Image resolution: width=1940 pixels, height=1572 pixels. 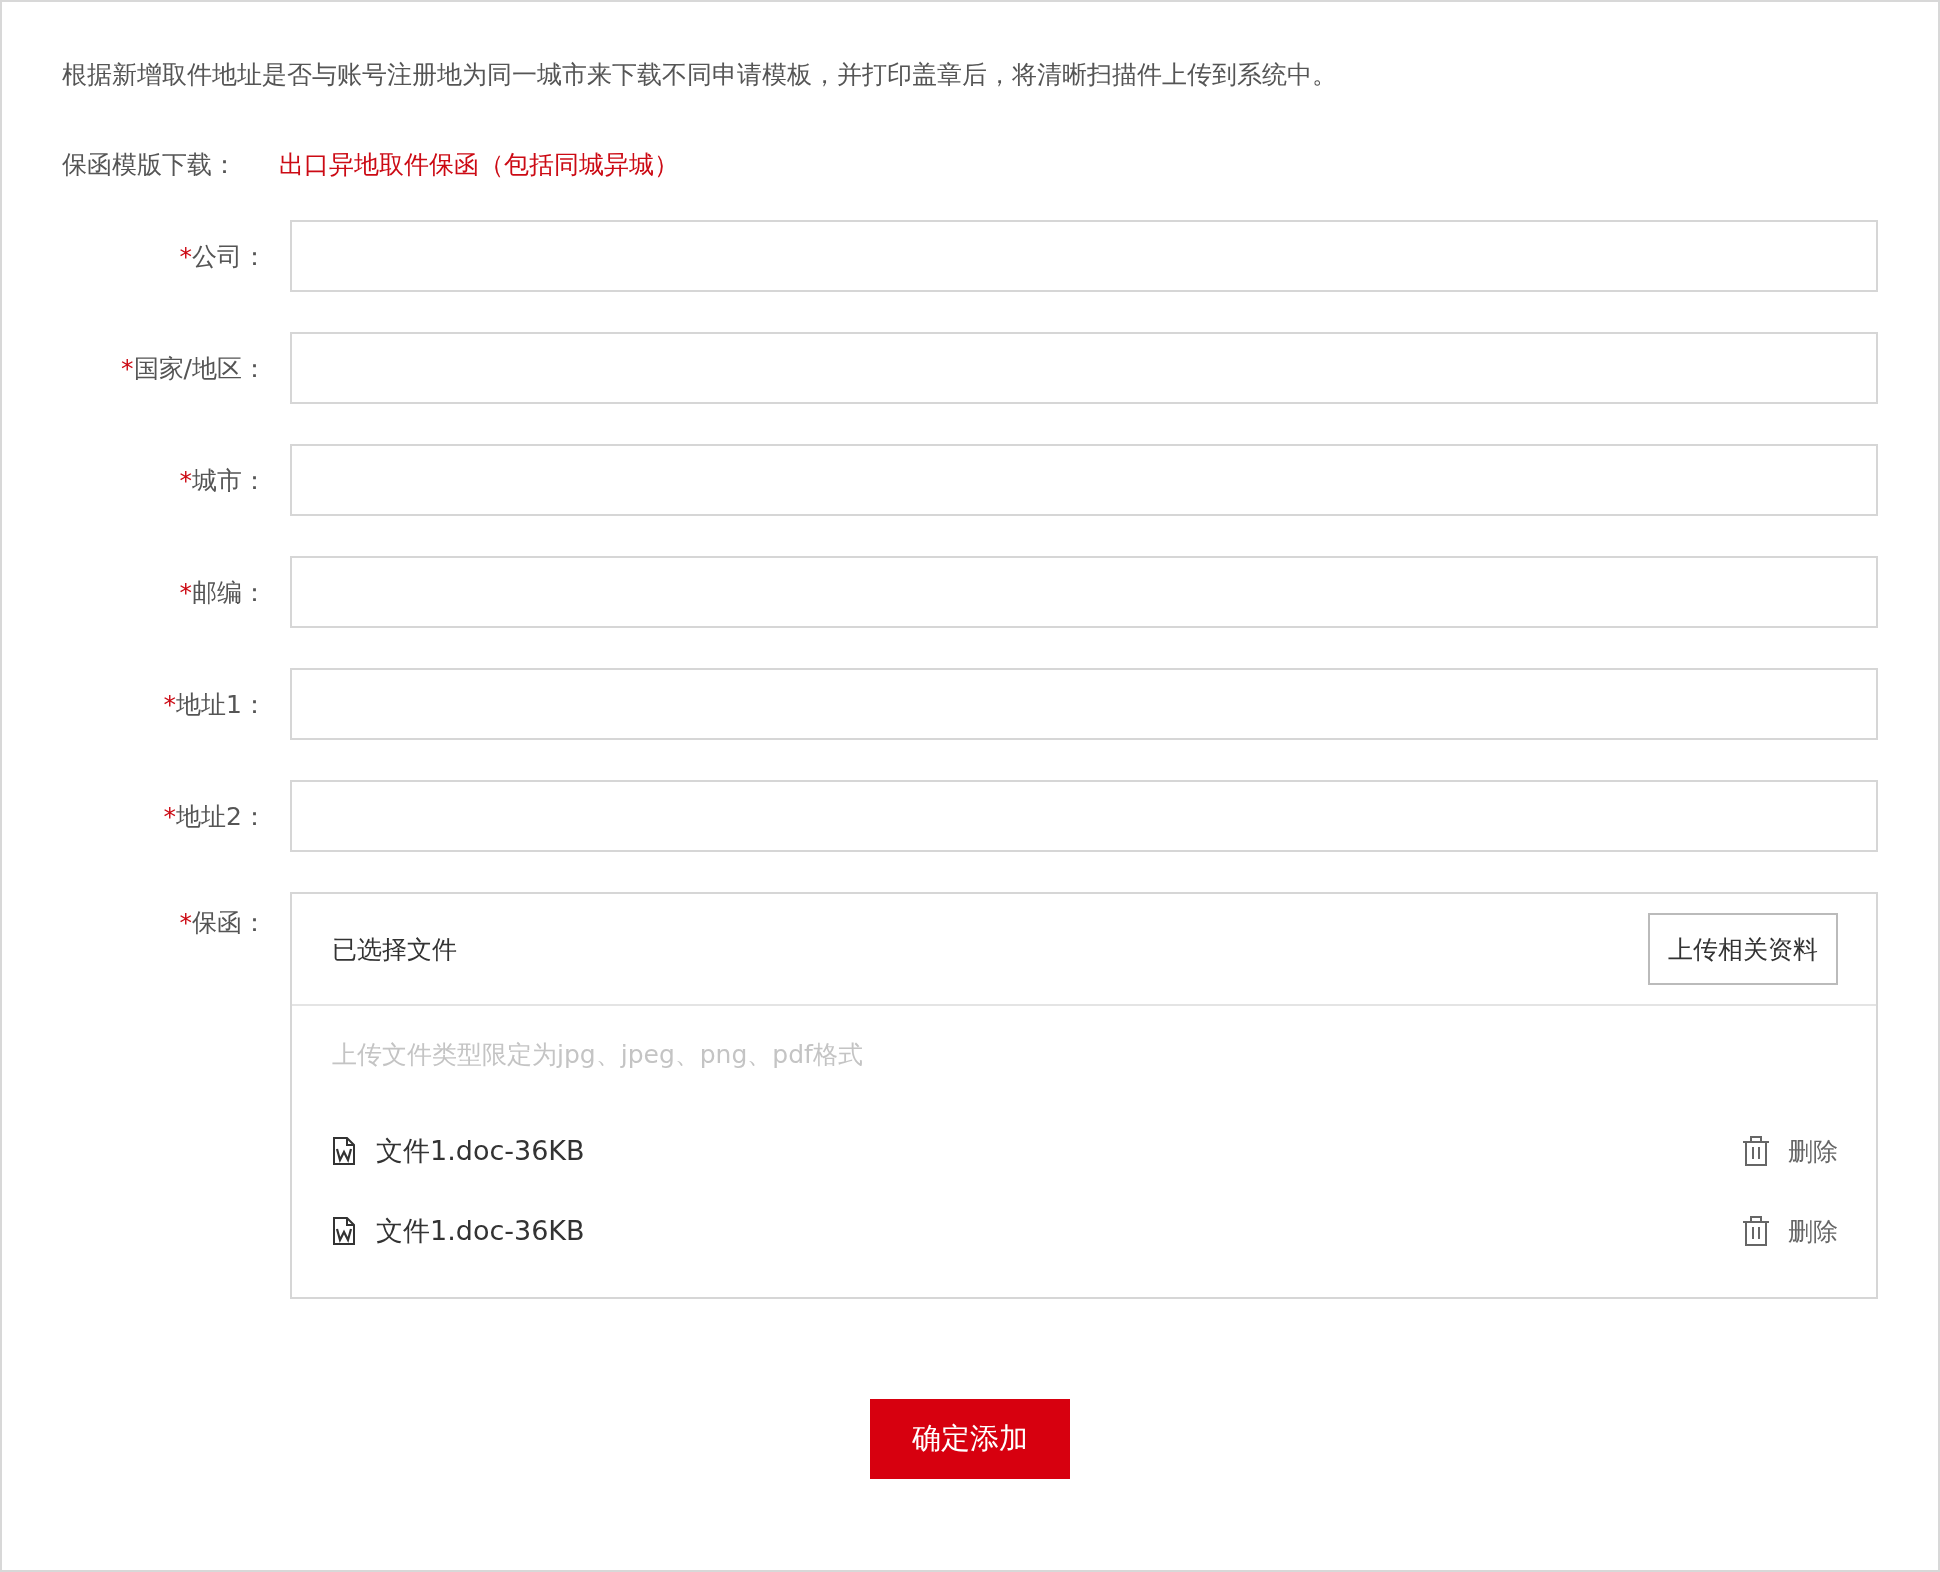 I want to click on field-label: *邮编：, so click(x=222, y=592).